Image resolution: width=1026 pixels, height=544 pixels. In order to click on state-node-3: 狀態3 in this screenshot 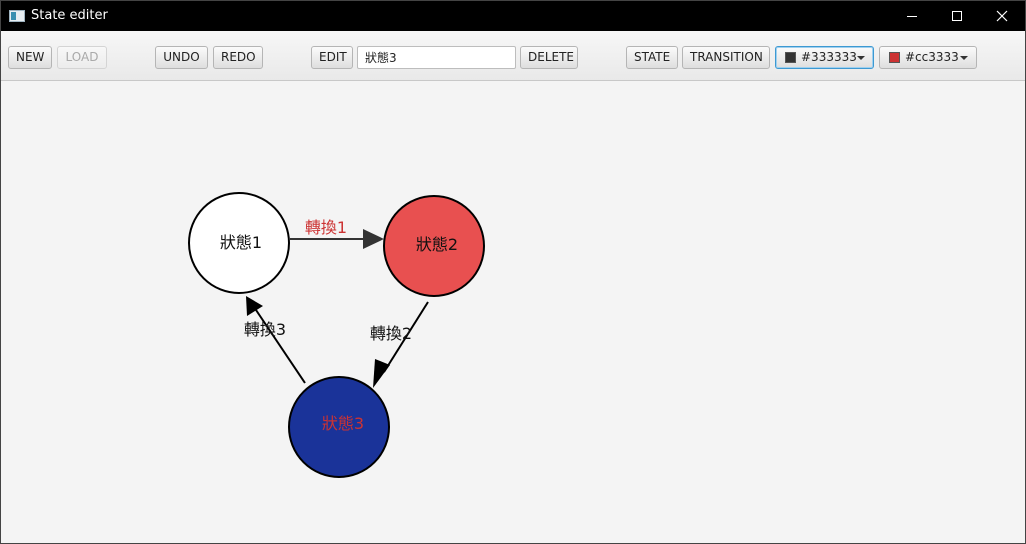, I will do `click(339, 427)`.